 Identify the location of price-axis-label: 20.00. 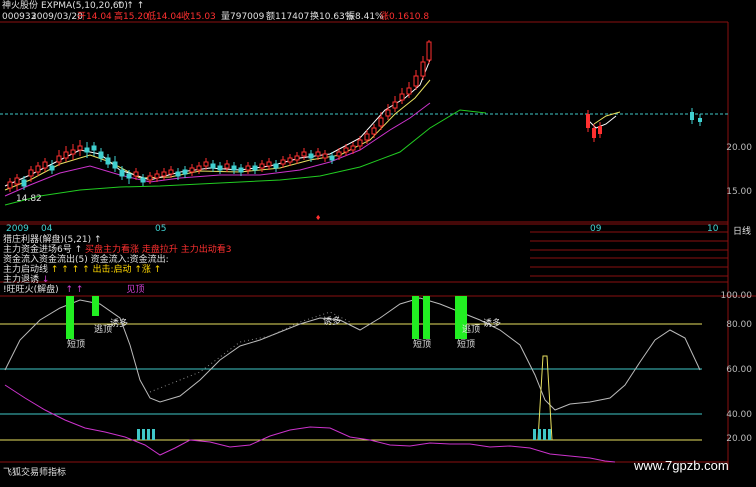
(739, 148).